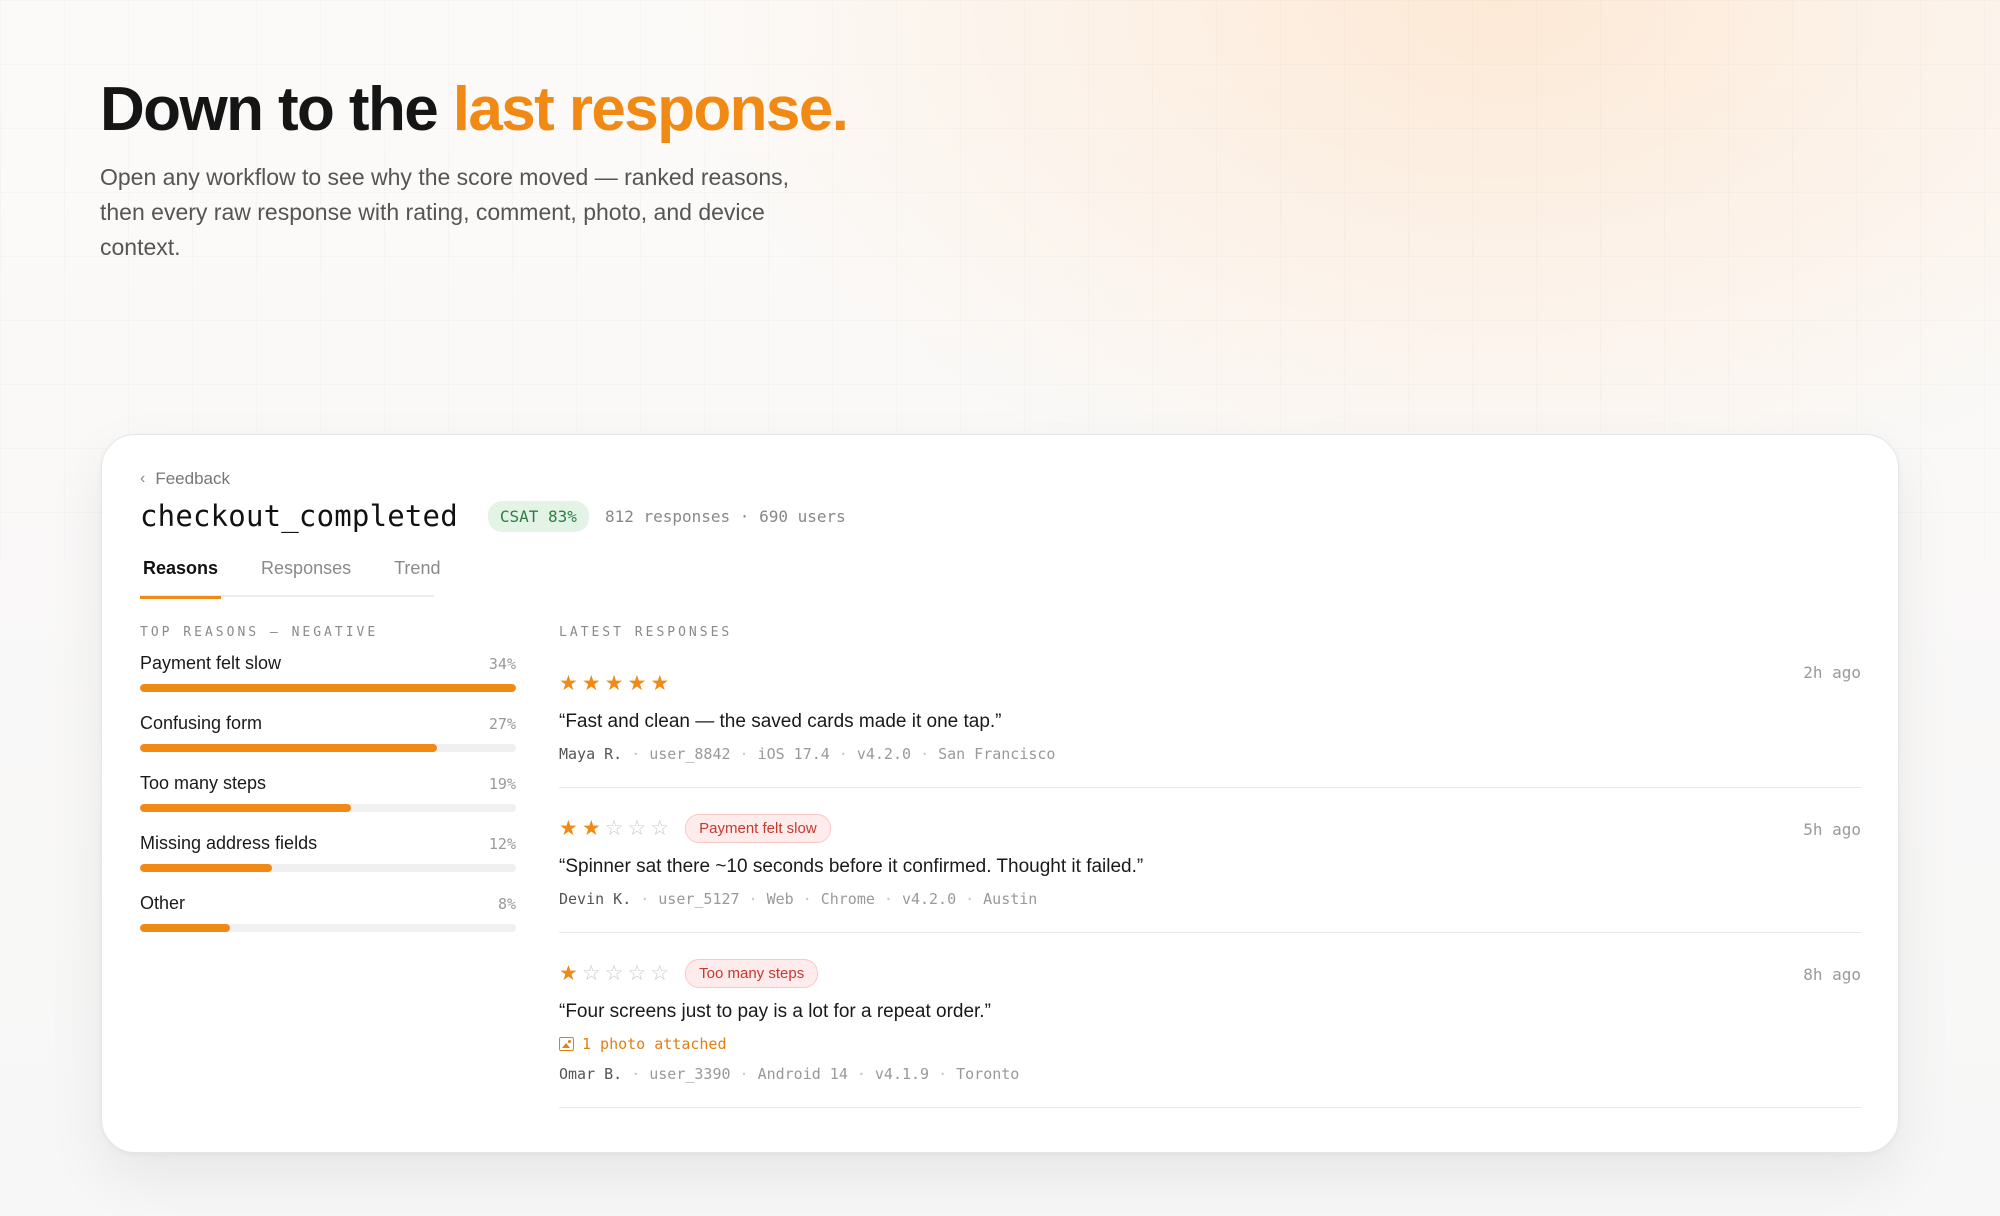  Describe the element at coordinates (997, 754) in the screenshot. I see `device-detail: San Francisco` at that location.